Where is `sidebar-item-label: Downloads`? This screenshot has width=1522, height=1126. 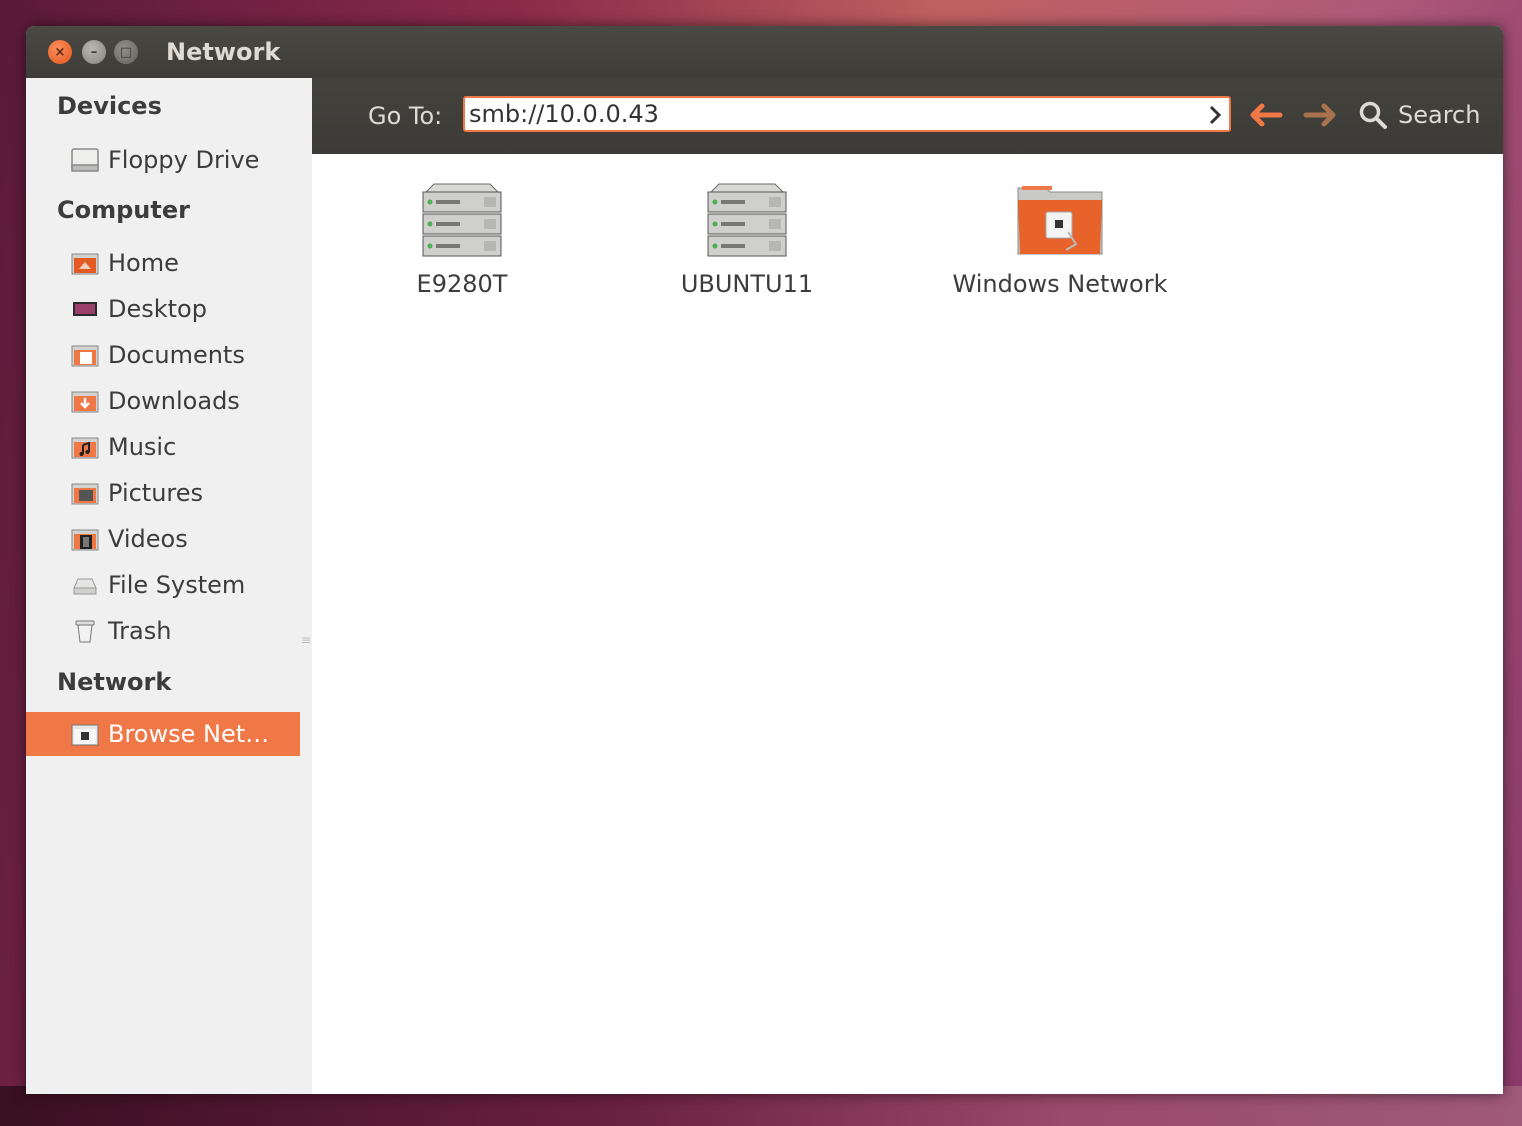 sidebar-item-label: Downloads is located at coordinates (174, 401).